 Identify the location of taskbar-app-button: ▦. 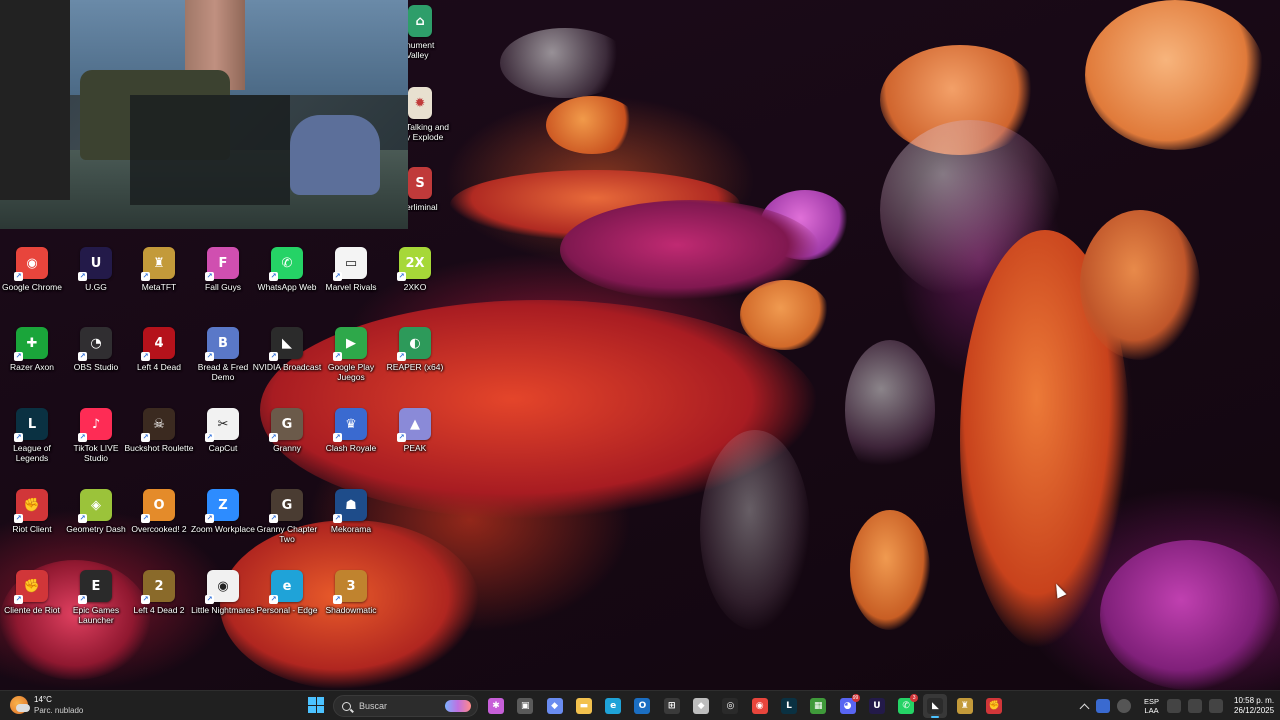
(818, 706).